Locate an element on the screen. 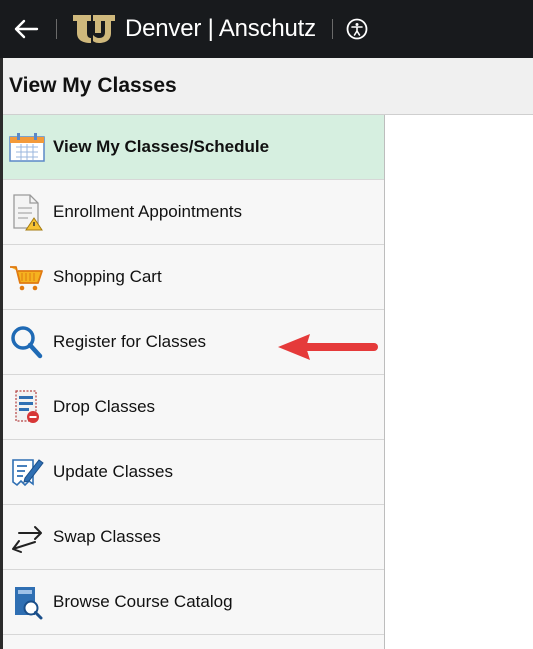 The height and width of the screenshot is (649, 533). accessibility-button is located at coordinates (357, 29).